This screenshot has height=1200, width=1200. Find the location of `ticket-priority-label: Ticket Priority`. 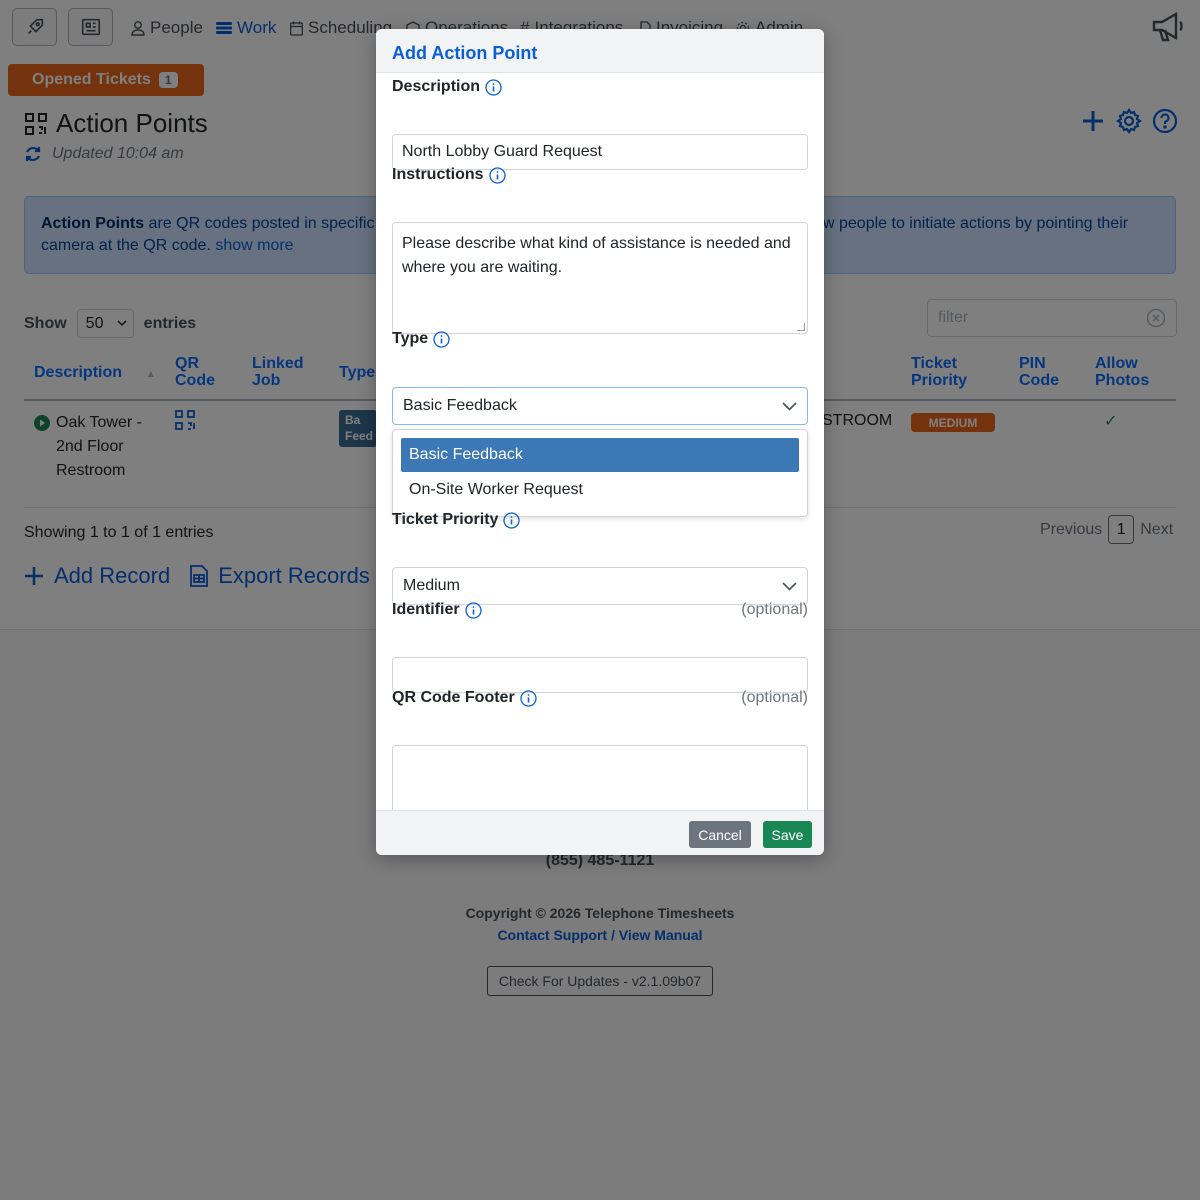

ticket-priority-label: Ticket Priority is located at coordinates (456, 520).